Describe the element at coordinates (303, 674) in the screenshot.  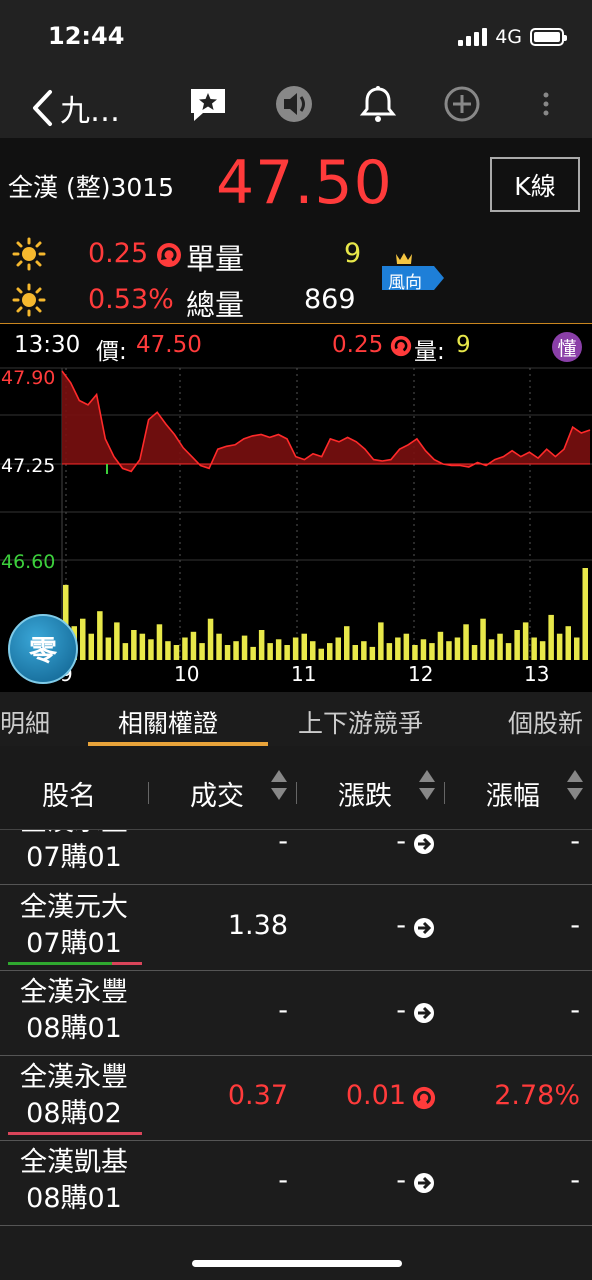
I see `x-tick-label: 11` at that location.